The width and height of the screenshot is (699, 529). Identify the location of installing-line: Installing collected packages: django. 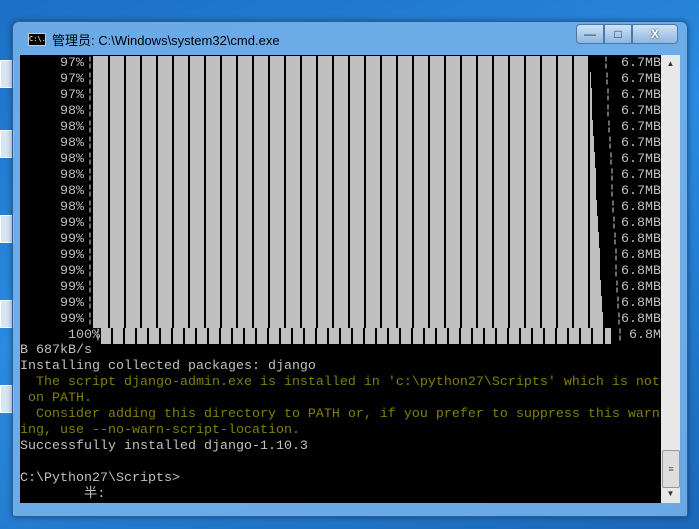
(168, 366).